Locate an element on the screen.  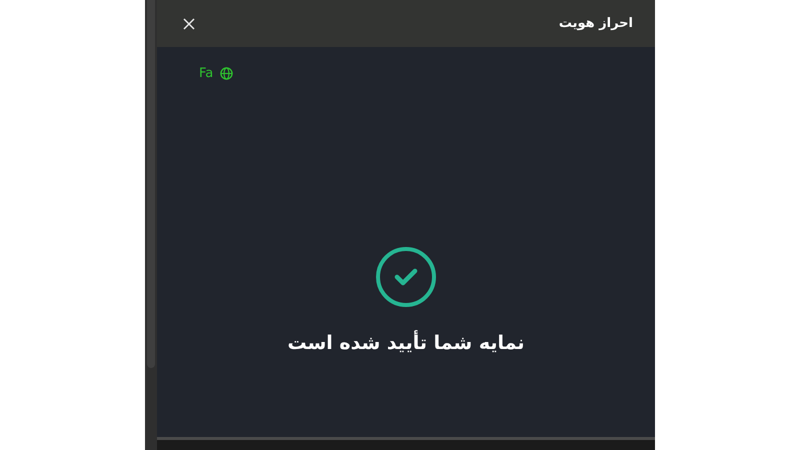
close-button is located at coordinates (189, 24).